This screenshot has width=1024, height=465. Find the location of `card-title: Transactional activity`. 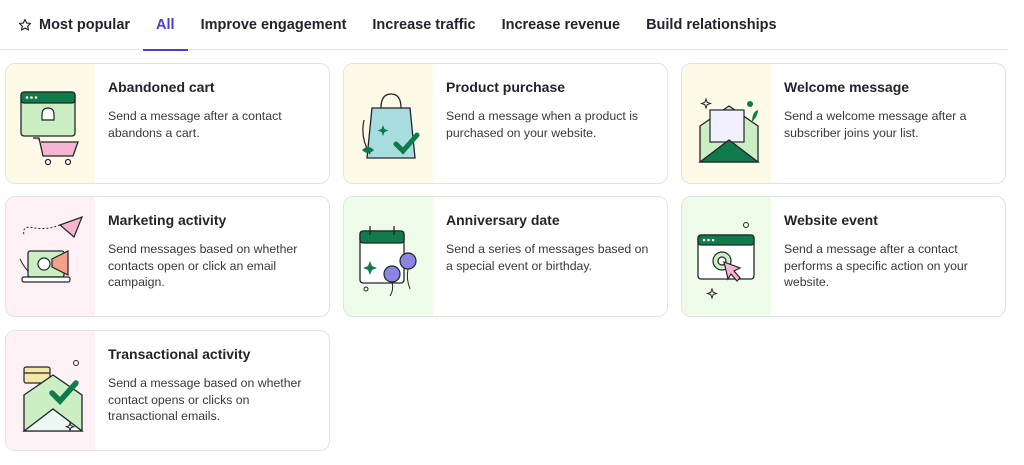

card-title: Transactional activity is located at coordinates (179, 354).